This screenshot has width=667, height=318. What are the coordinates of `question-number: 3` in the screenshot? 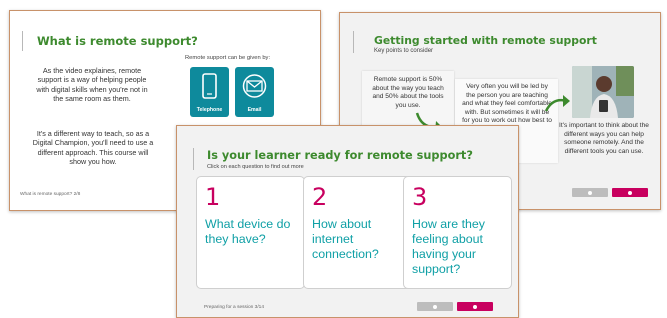 It's located at (420, 197).